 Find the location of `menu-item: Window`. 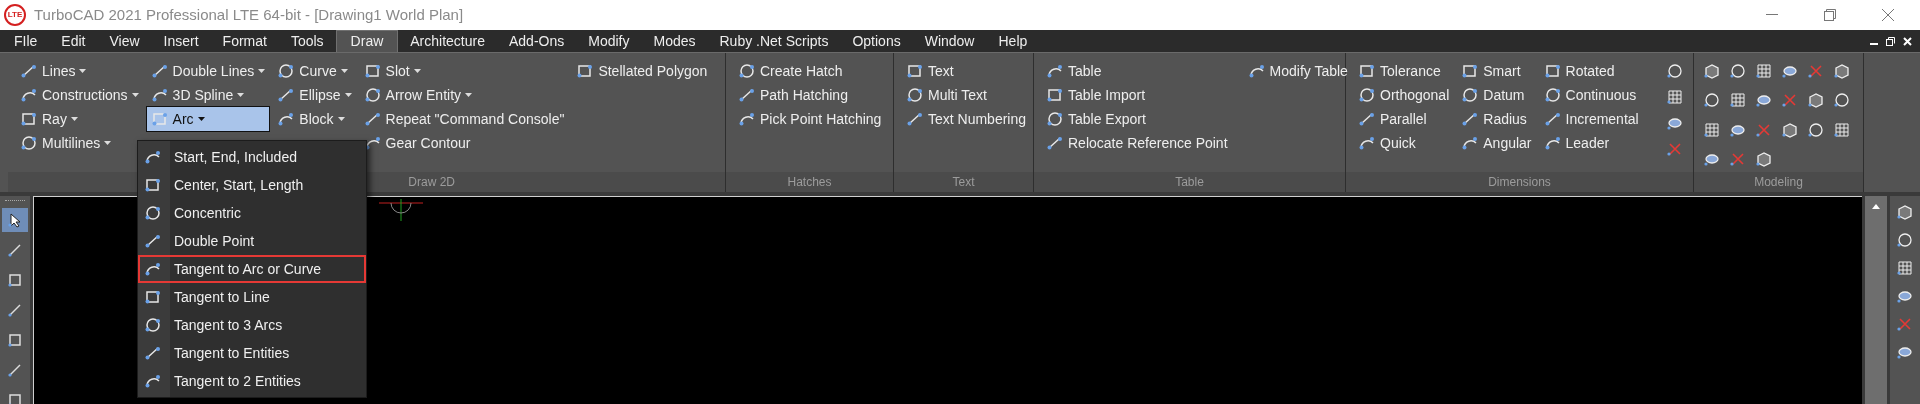

menu-item: Window is located at coordinates (949, 41).